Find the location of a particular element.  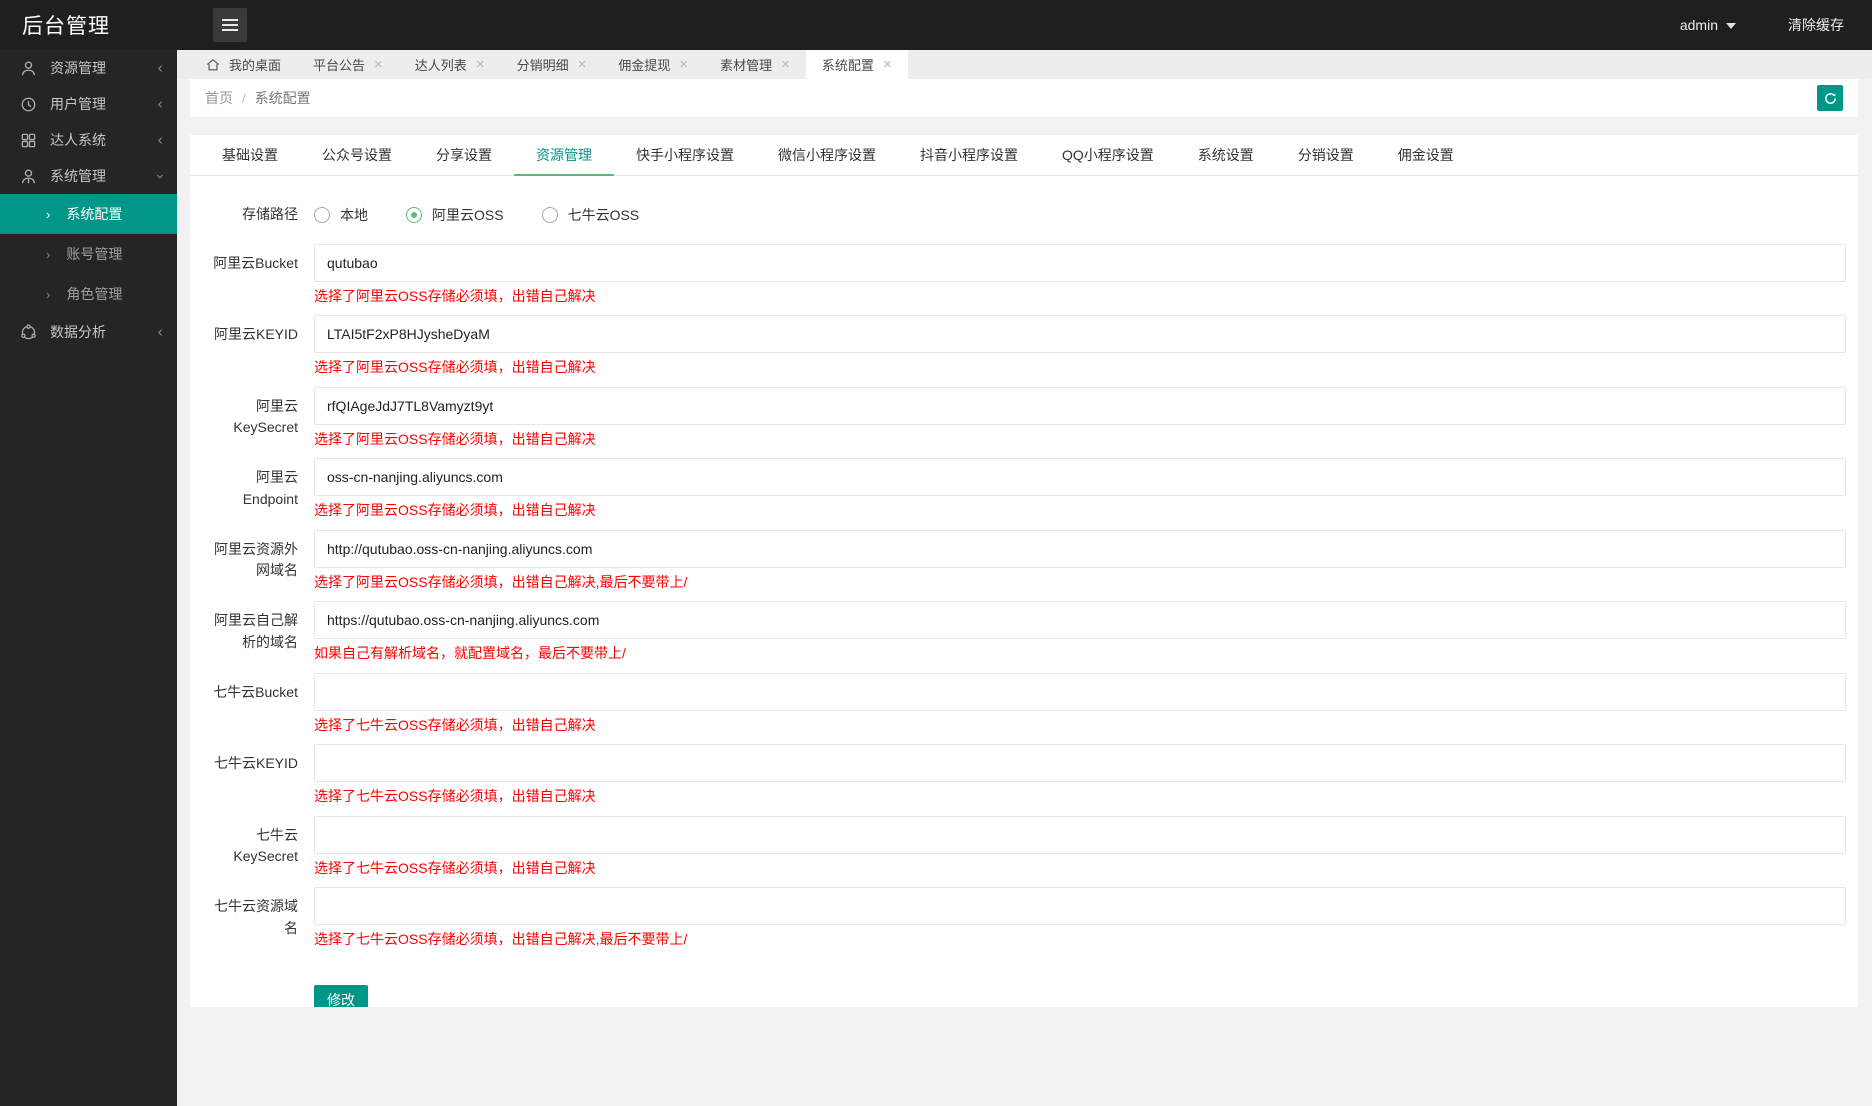

tab-material-manage: 素材管理 × is located at coordinates (755, 64).